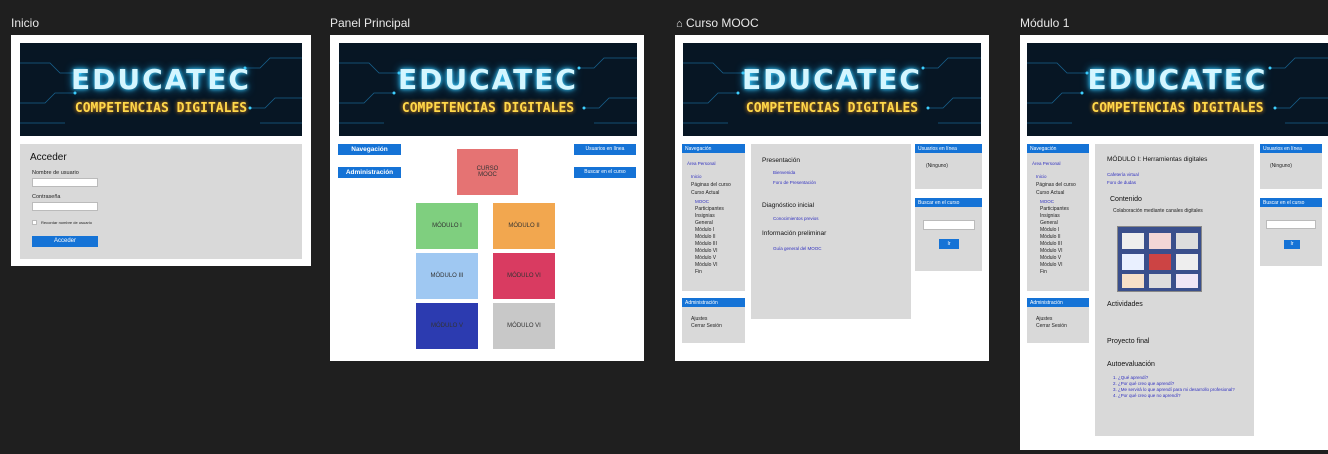 This screenshot has width=1328, height=454. I want to click on users-online-block: Usuarios en línea (Ninguno), so click(1291, 166).